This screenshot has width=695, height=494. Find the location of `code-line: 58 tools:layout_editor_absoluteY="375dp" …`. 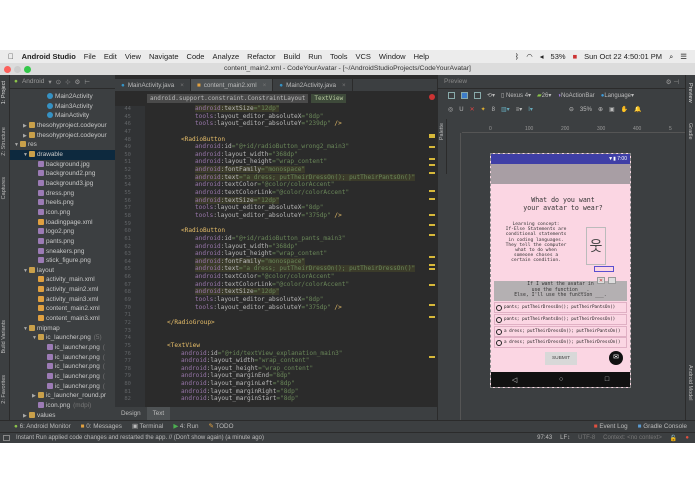

code-line: 58 tools:layout_editor_absoluteY="375dp" … is located at coordinates (271, 216).